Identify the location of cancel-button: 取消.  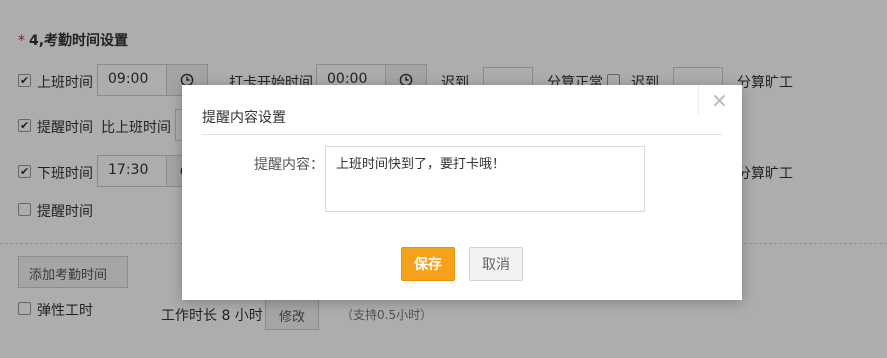
(496, 264).